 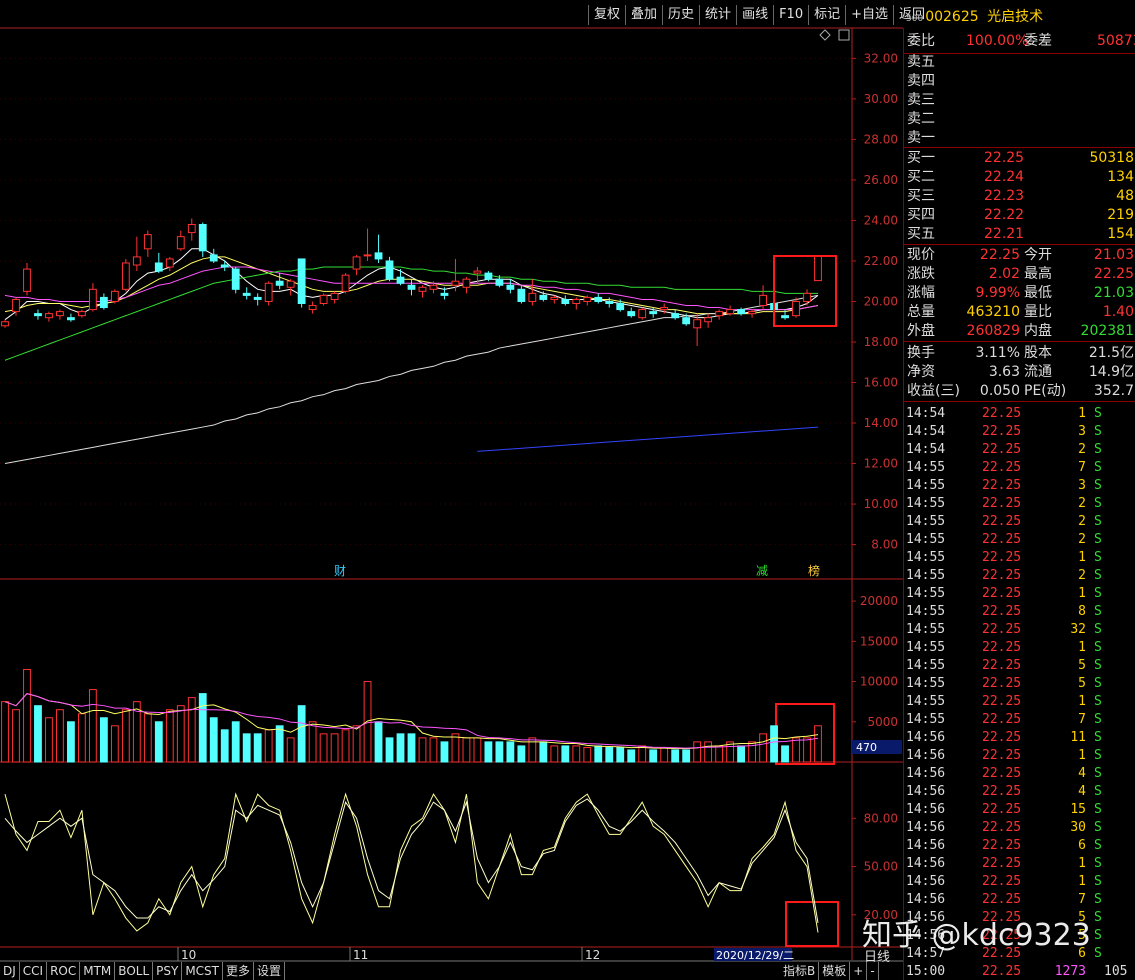 I want to click on quote-value: 2.02, so click(x=1004, y=274).